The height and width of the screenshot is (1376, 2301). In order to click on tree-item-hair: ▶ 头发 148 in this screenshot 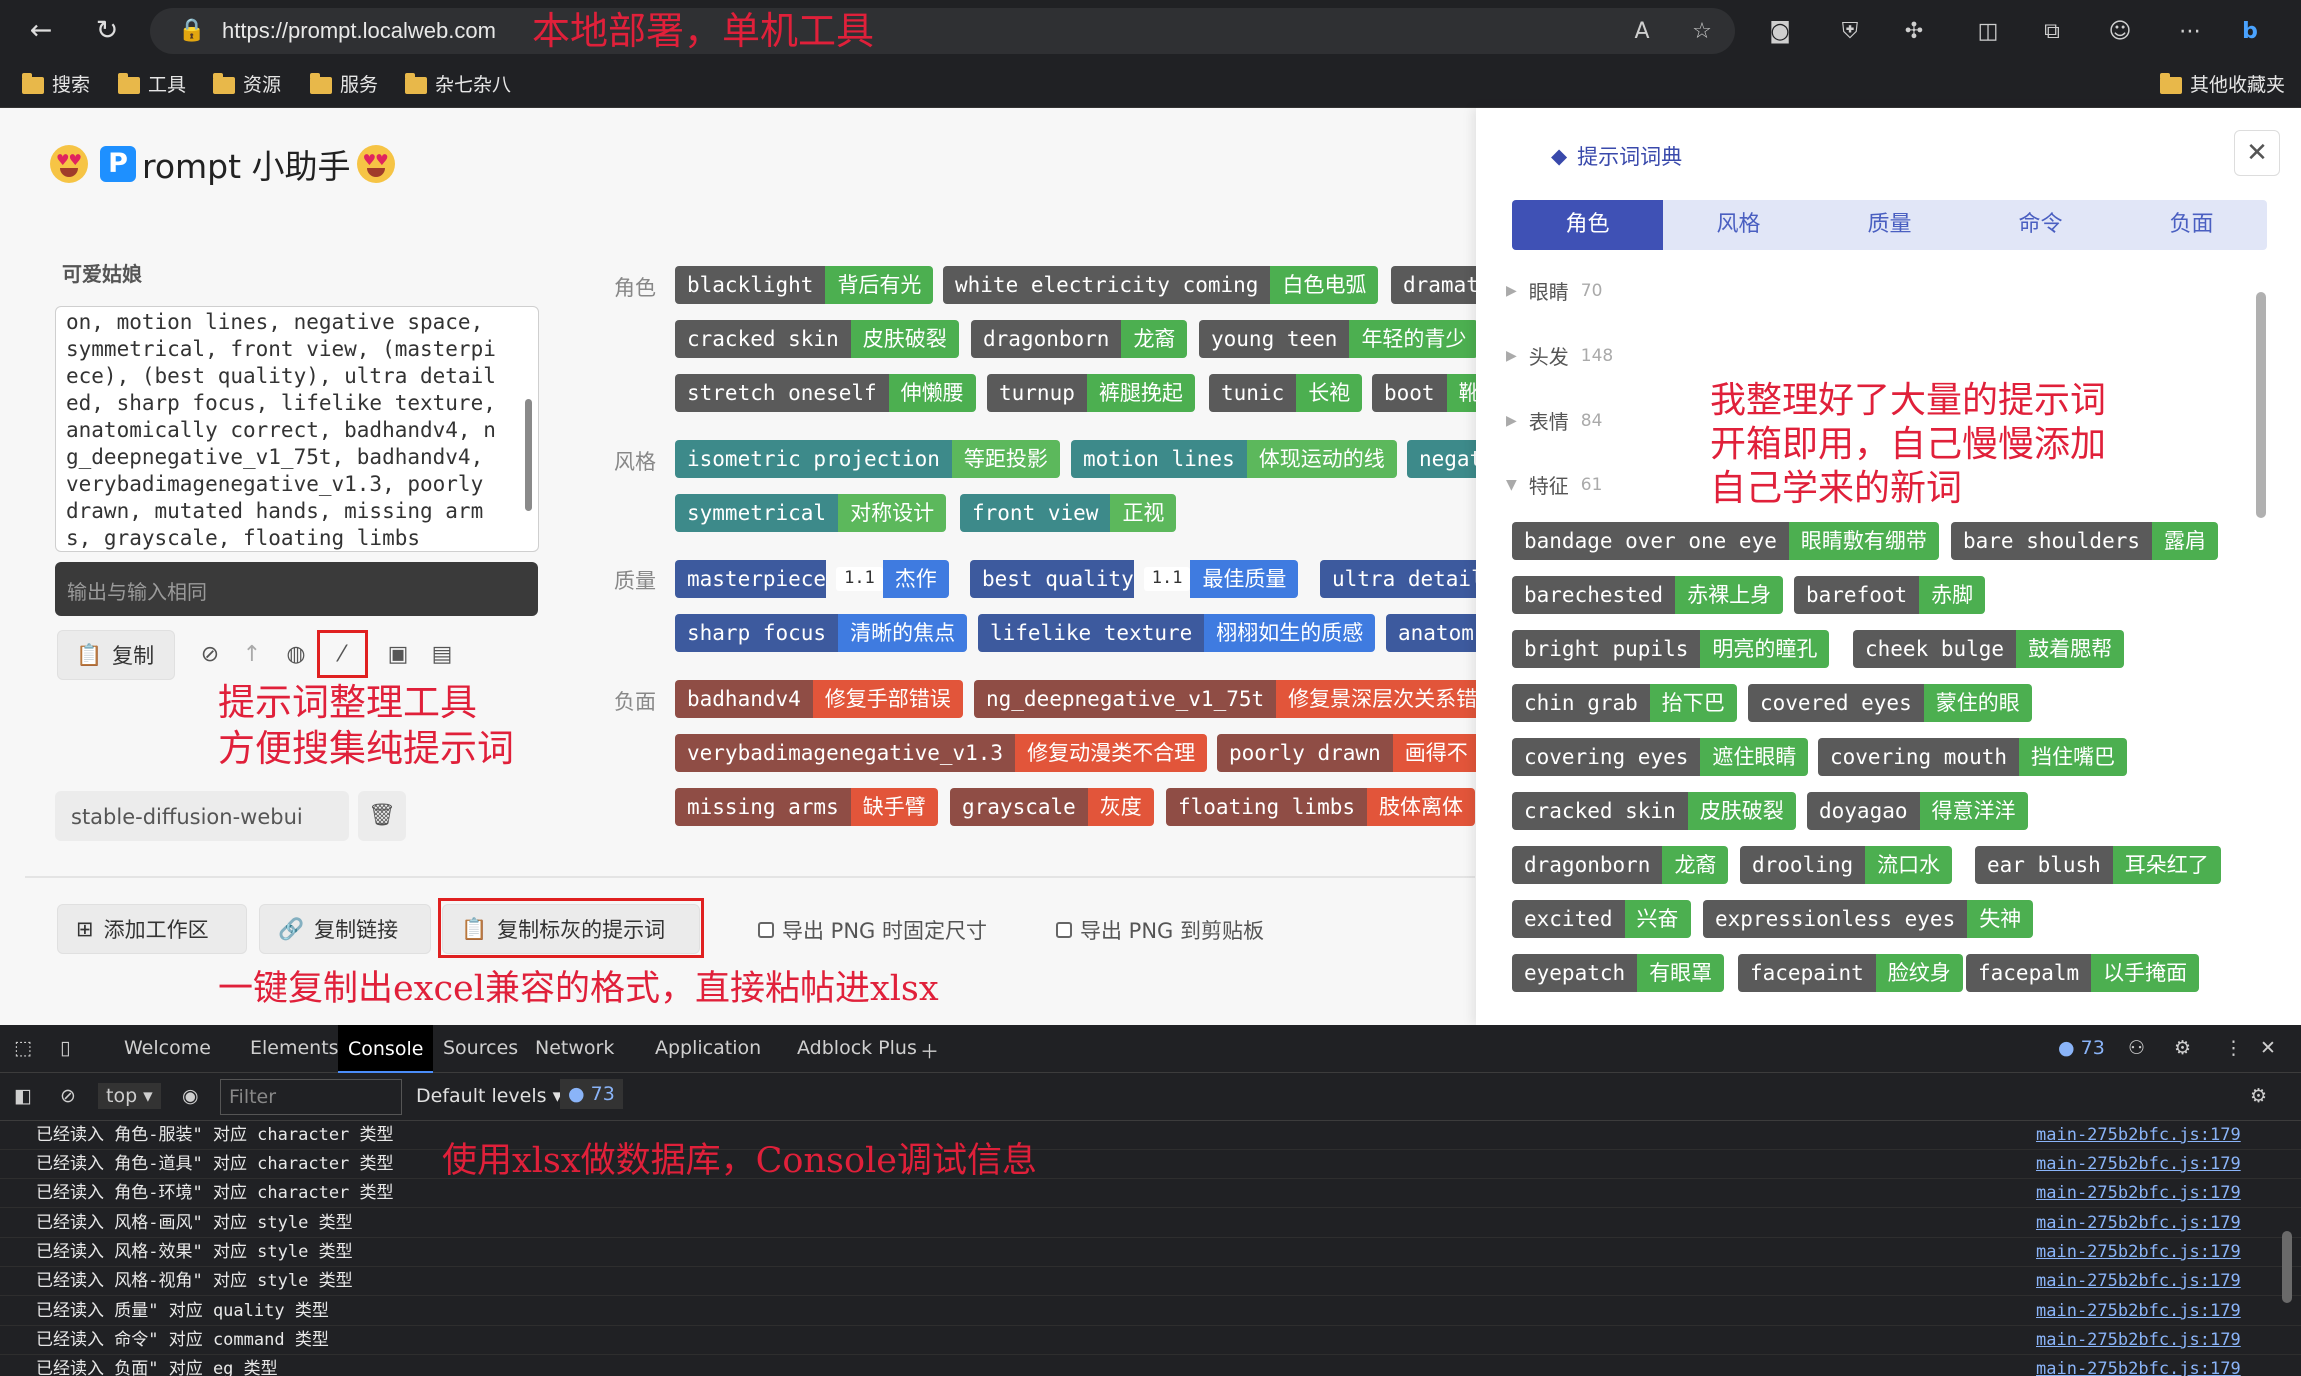, I will do `click(1559, 355)`.